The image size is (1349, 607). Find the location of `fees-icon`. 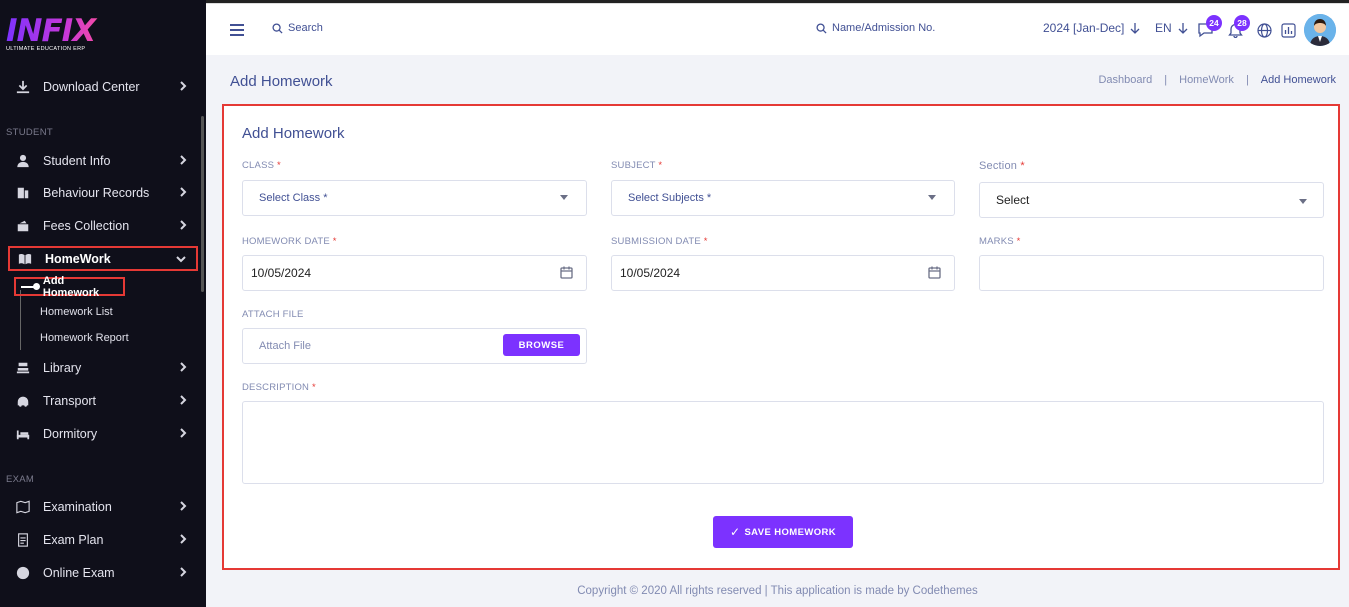

fees-icon is located at coordinates (23, 226).